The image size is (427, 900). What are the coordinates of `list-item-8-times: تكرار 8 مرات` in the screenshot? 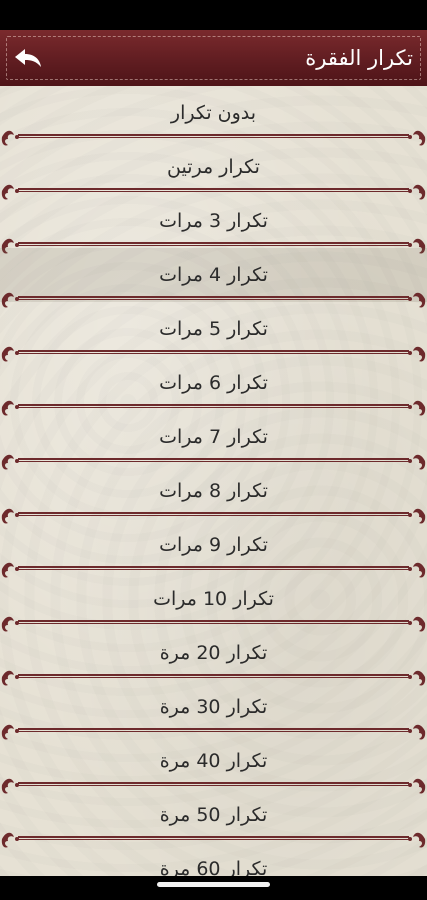 It's located at (213, 494).